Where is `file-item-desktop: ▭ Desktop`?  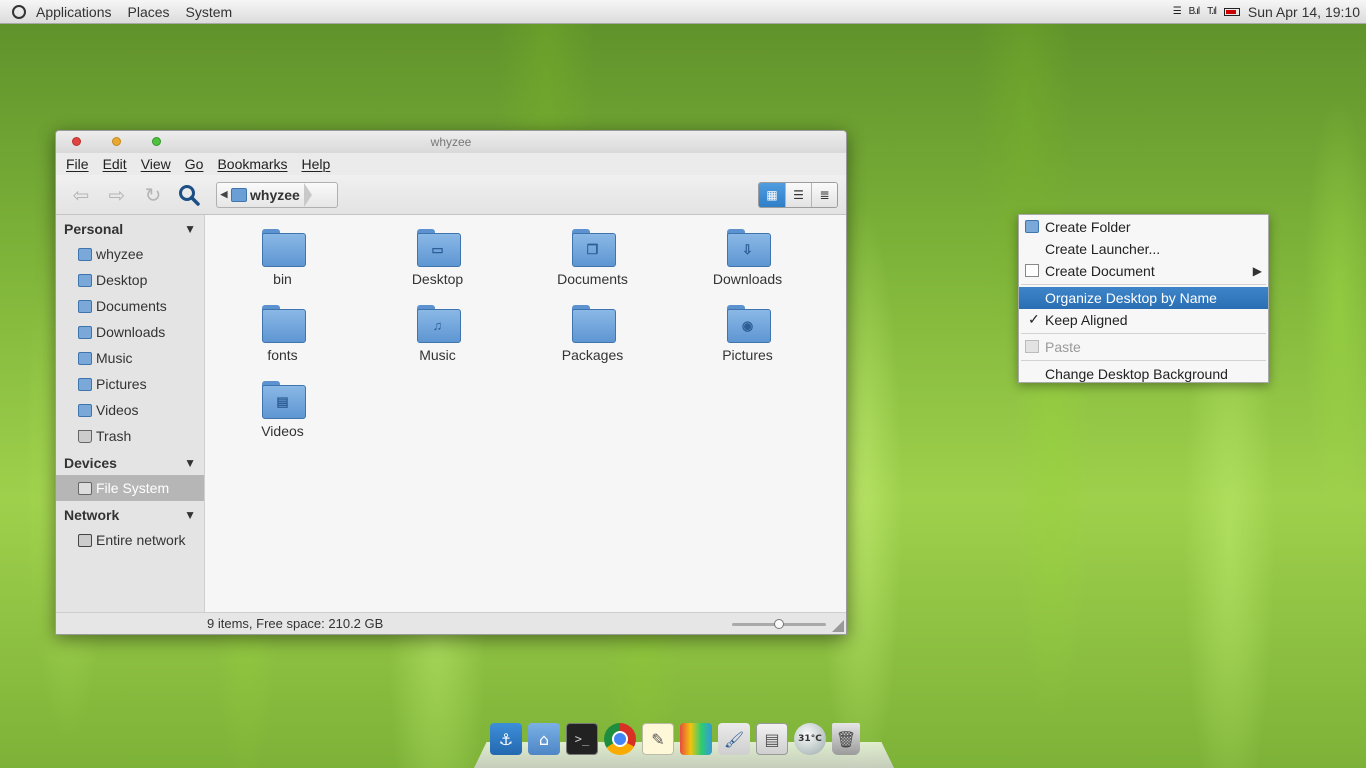 file-item-desktop: ▭ Desktop is located at coordinates (437, 259).